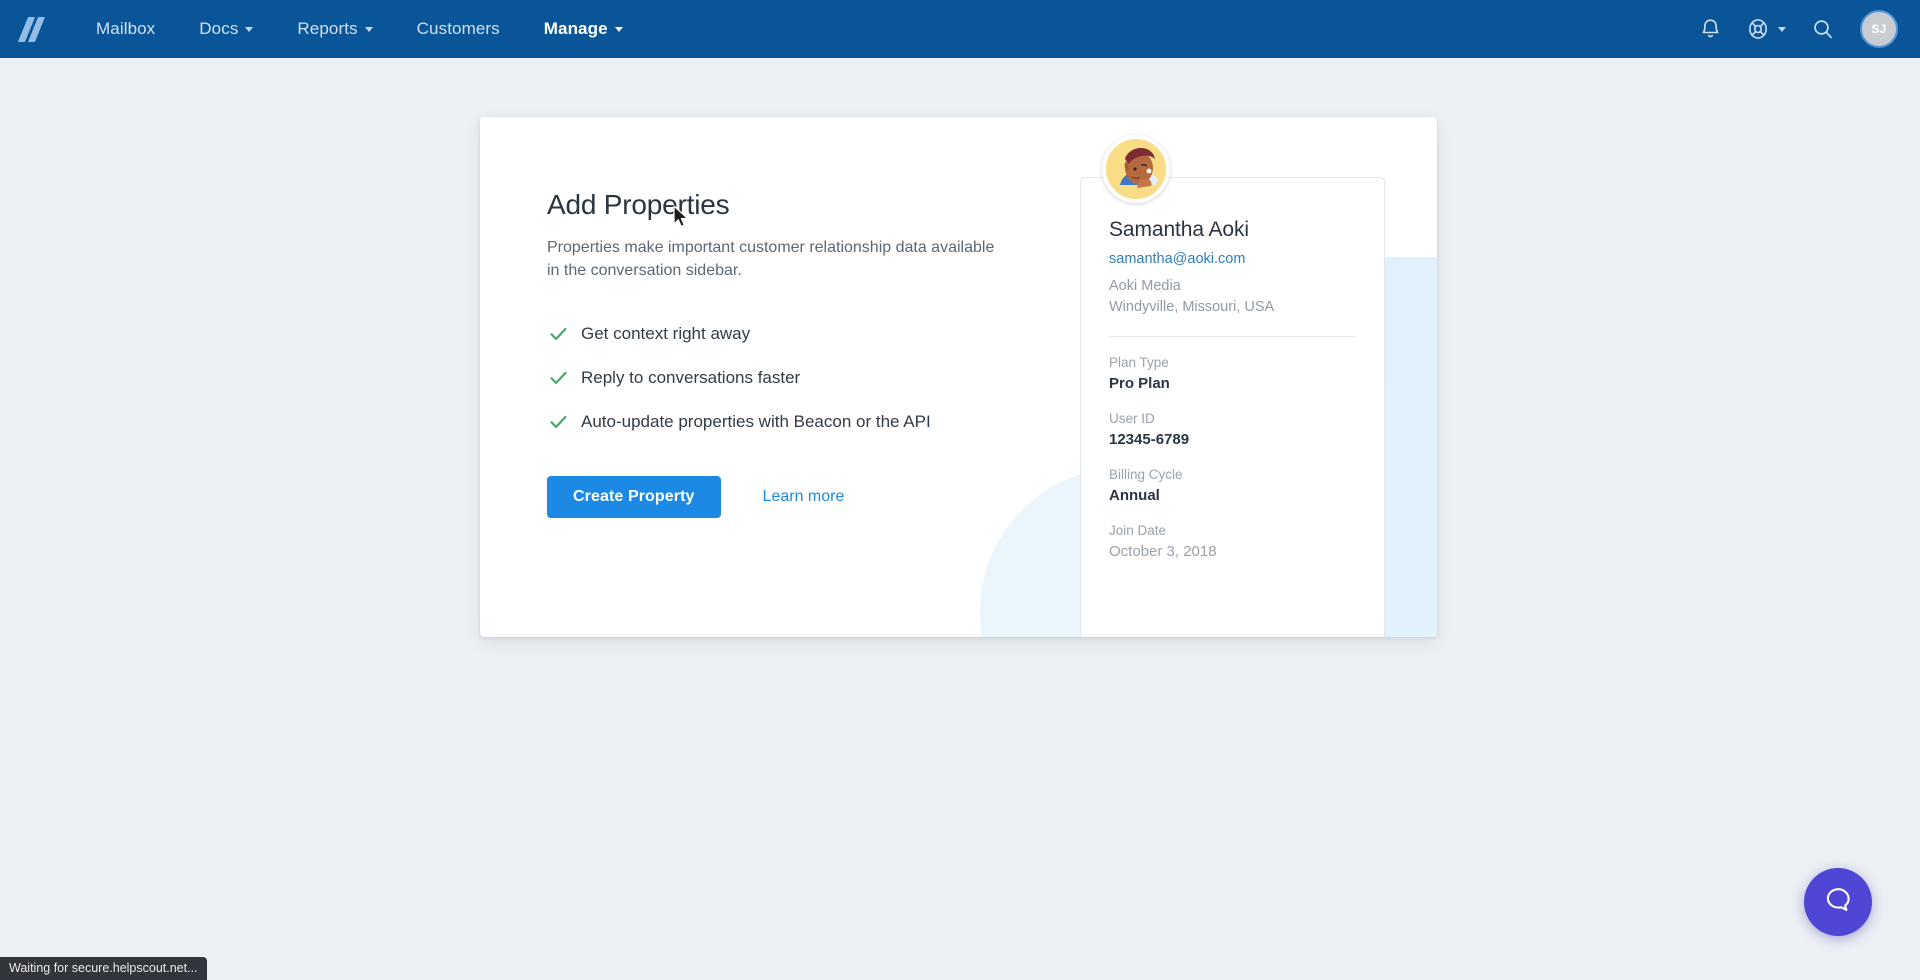 The image size is (1920, 980). What do you see at coordinates (1138, 531) in the screenshot?
I see `property-label: Join Date` at bounding box center [1138, 531].